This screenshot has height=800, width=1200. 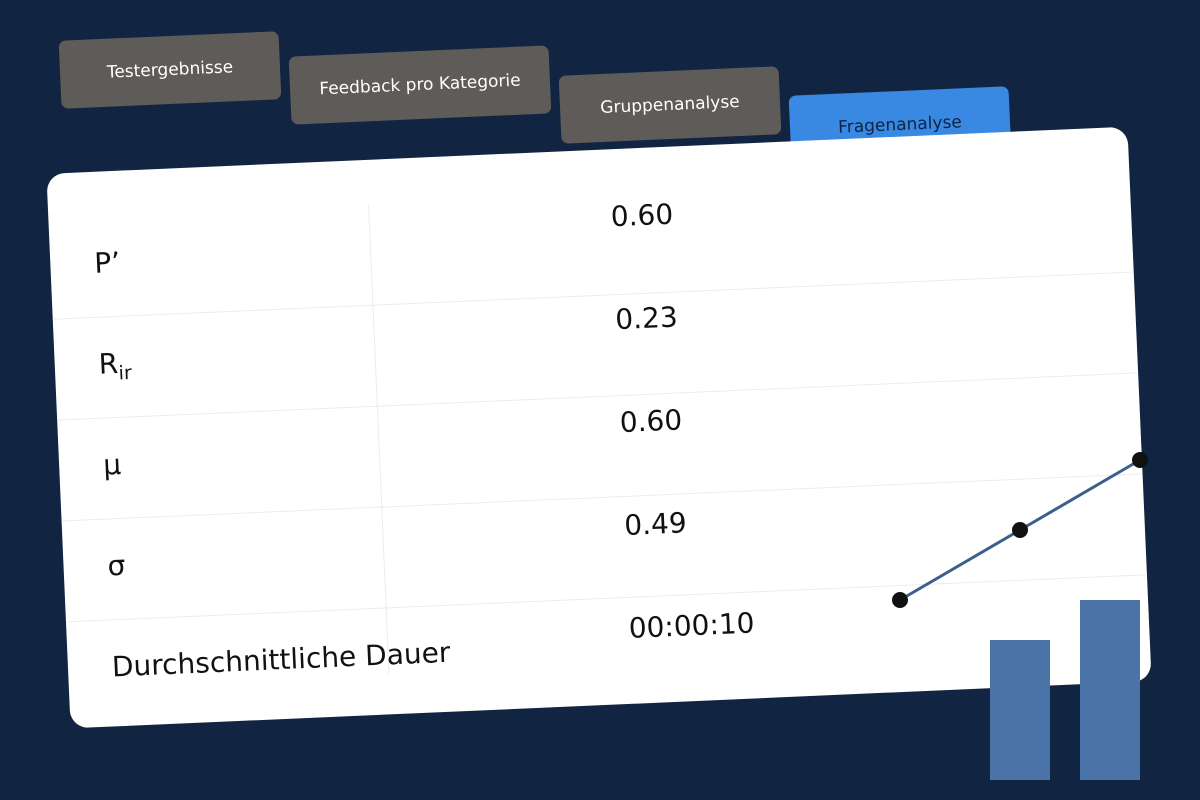 What do you see at coordinates (108, 363) in the screenshot?
I see `stat-label-rir-main: R` at bounding box center [108, 363].